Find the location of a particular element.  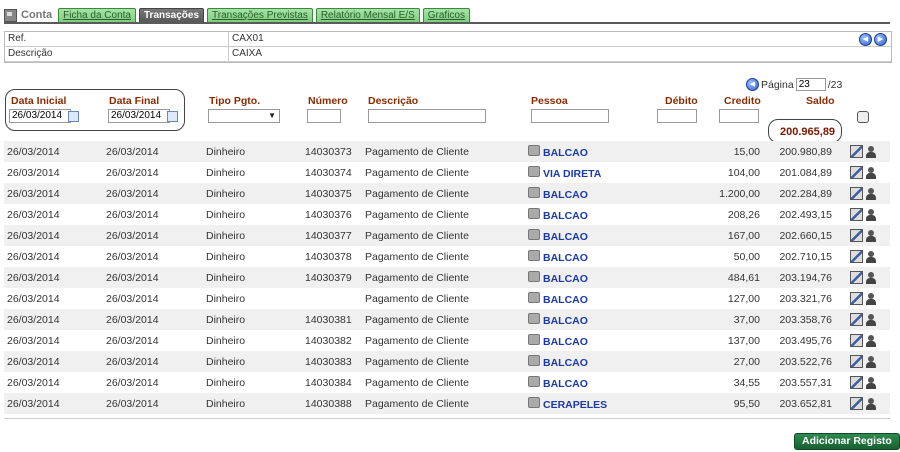

folder-icon is located at coordinates (534, 402).